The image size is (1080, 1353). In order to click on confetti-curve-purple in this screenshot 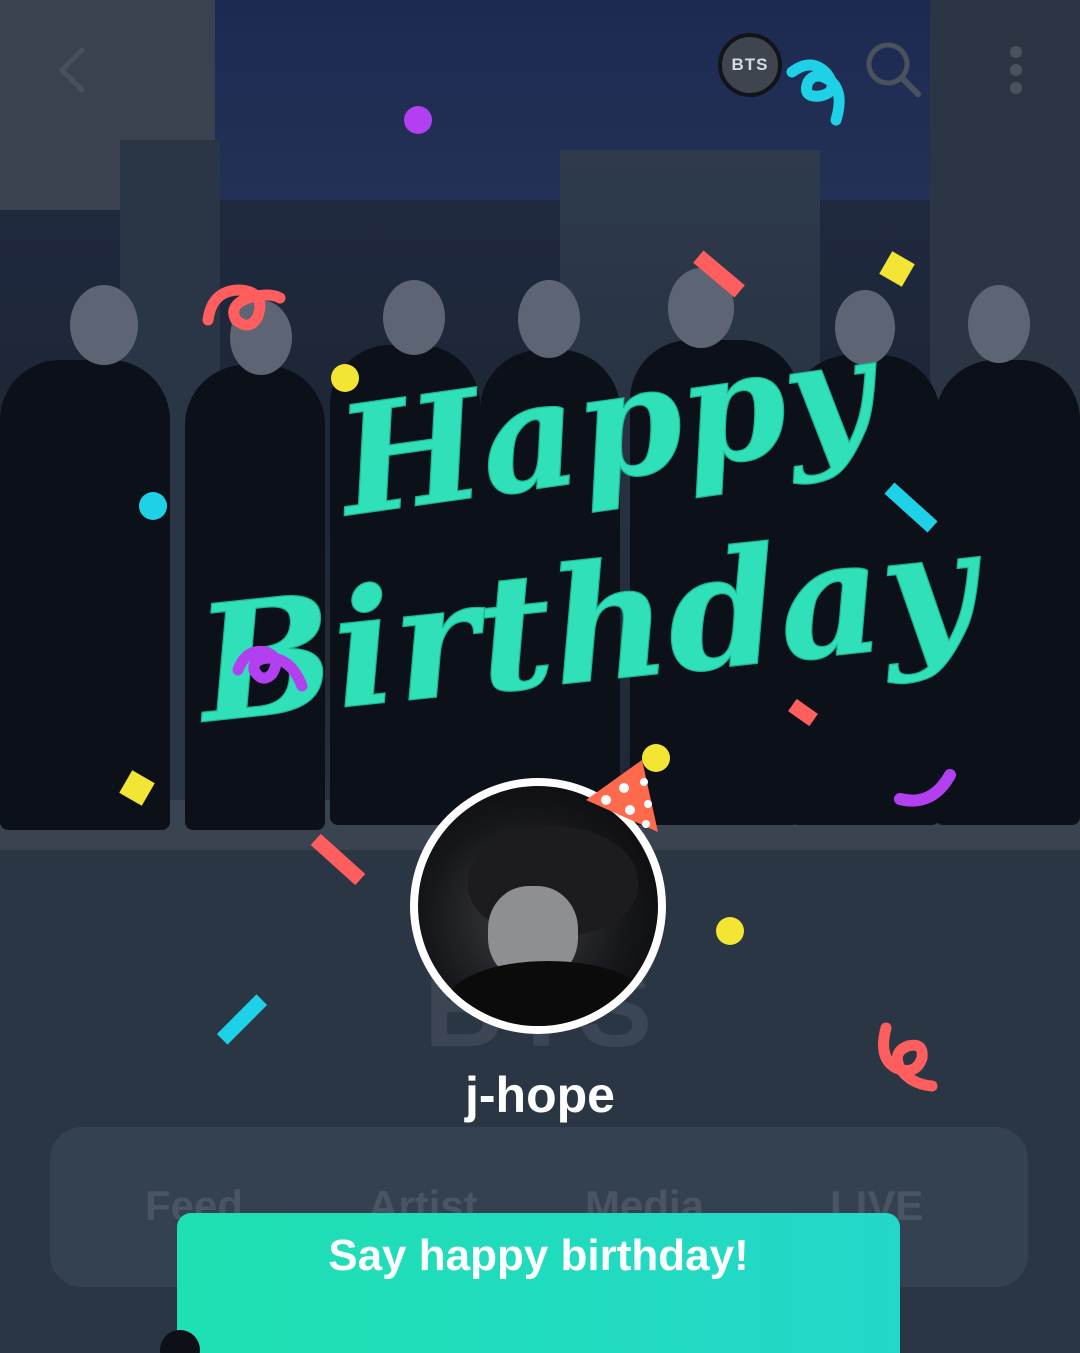, I will do `click(925, 788)`.